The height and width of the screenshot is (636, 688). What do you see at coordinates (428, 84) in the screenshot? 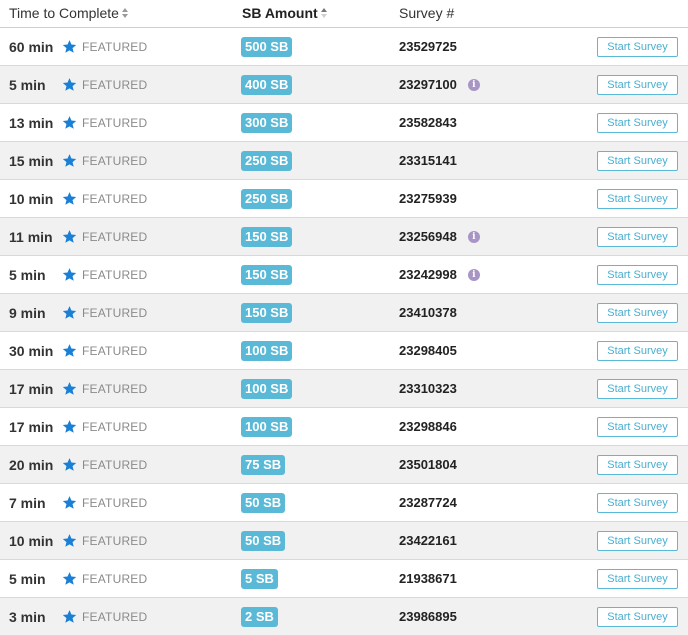
I see `survey-id: 23297100` at bounding box center [428, 84].